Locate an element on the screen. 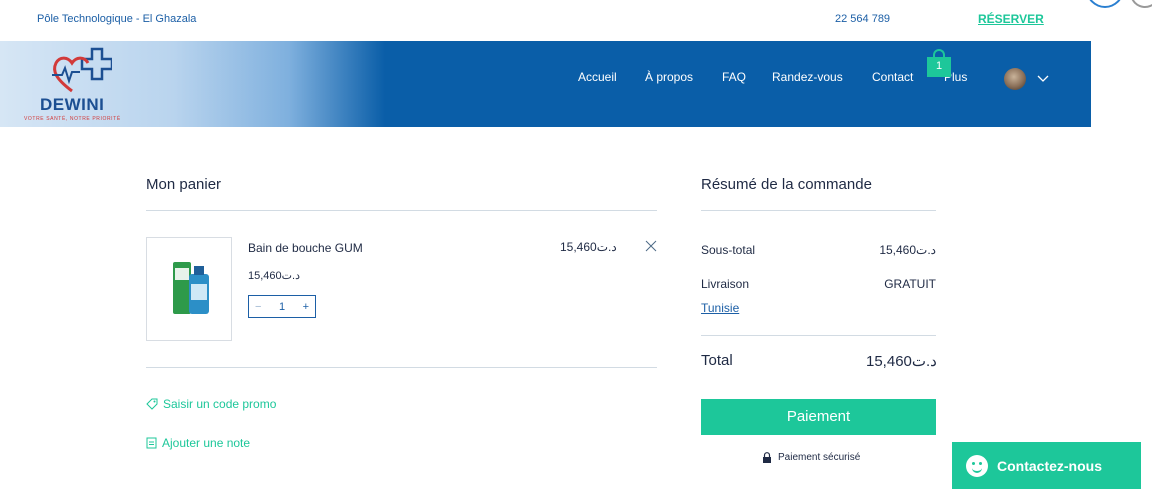 The width and height of the screenshot is (1152, 497). phone-link: 22 564 789 is located at coordinates (862, 19).